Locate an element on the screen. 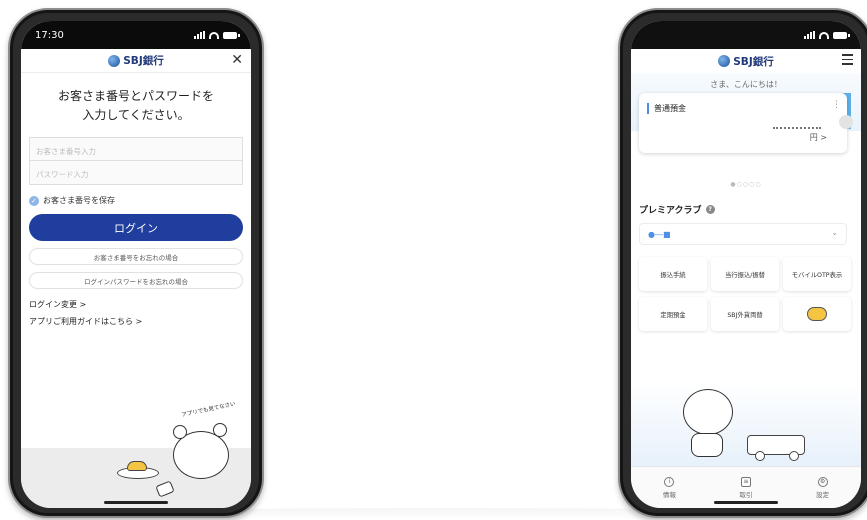 Image resolution: width=867 pixels, height=520 pixels. illustration-area is located at coordinates (746, 423).